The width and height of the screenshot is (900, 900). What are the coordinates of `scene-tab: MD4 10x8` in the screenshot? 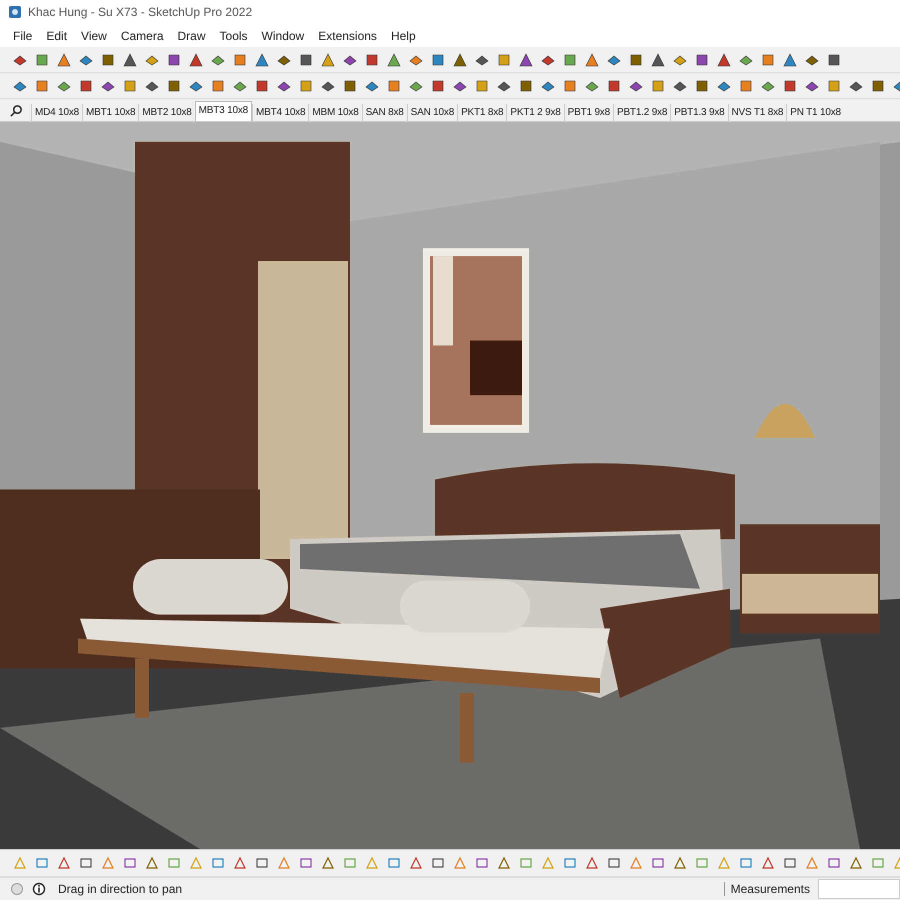 It's located at (56, 112).